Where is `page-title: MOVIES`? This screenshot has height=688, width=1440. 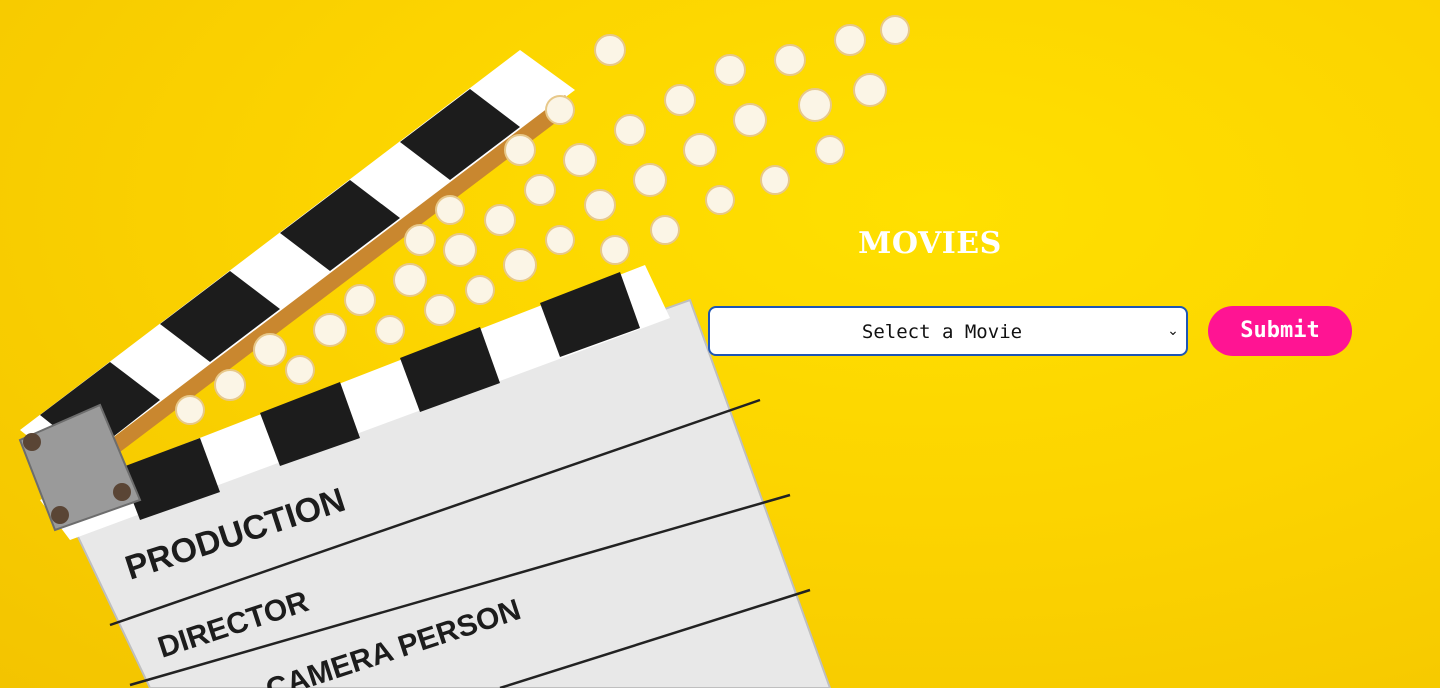
page-title: MOVIES is located at coordinates (930, 243).